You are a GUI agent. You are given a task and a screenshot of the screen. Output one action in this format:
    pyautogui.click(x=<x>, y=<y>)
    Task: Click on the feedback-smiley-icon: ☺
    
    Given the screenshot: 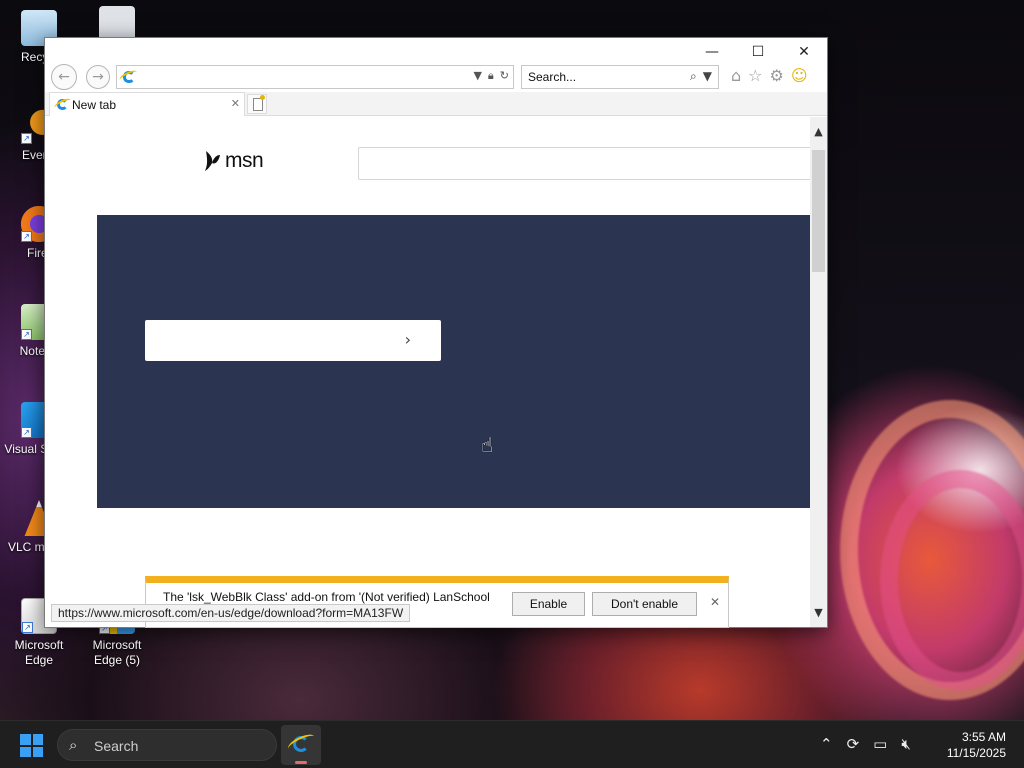 What is the action you would take?
    pyautogui.click(x=799, y=75)
    